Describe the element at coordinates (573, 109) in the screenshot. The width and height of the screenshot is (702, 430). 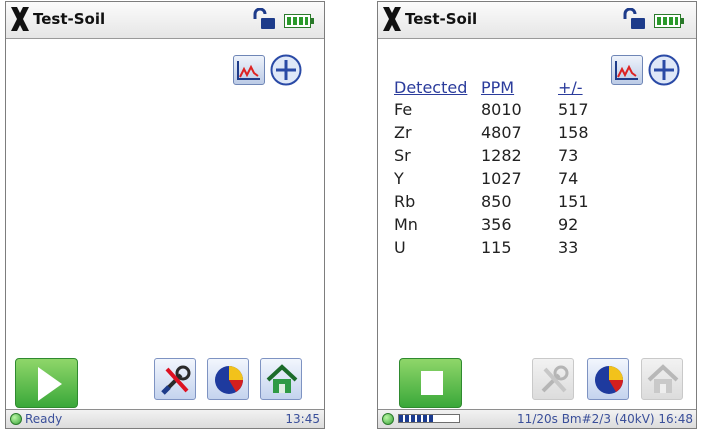
I see `error-cell: 517` at that location.